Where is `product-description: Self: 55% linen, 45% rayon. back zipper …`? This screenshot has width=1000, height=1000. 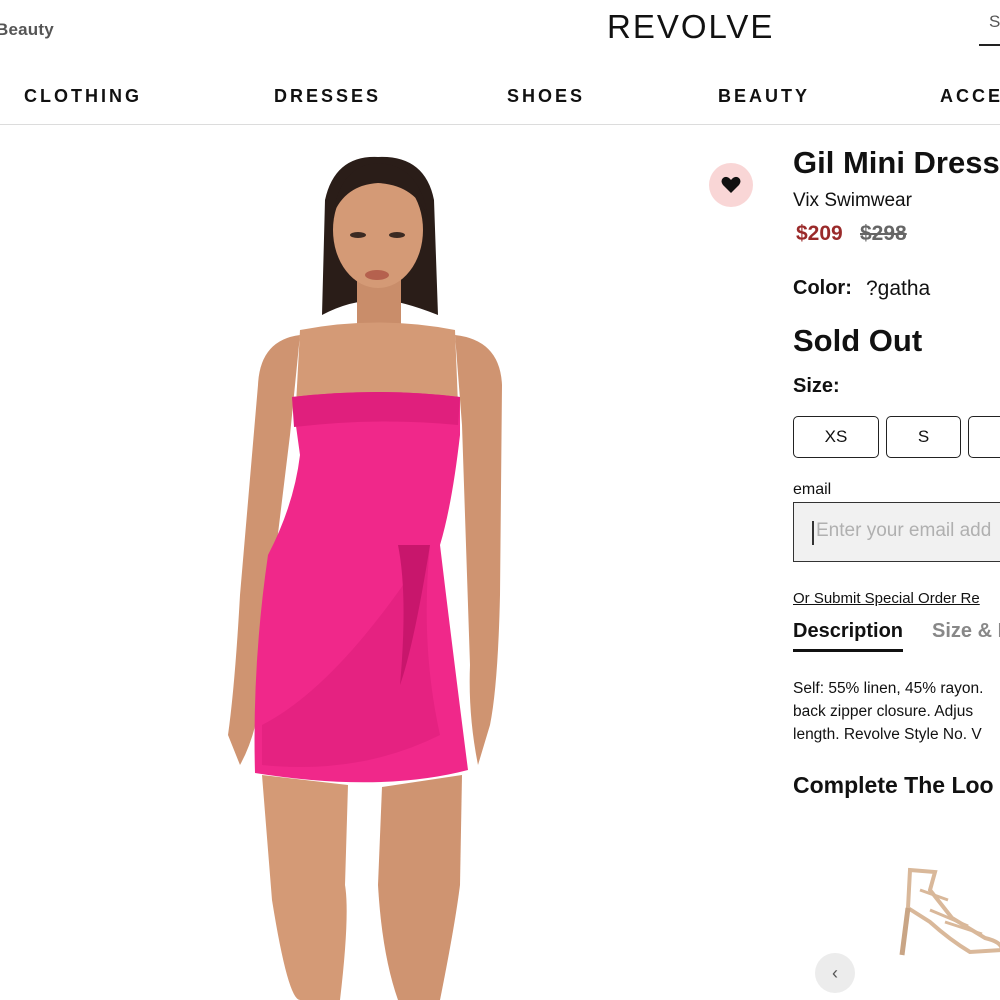 product-description: Self: 55% linen, 45% rayon. back zipper … is located at coordinates (896, 711).